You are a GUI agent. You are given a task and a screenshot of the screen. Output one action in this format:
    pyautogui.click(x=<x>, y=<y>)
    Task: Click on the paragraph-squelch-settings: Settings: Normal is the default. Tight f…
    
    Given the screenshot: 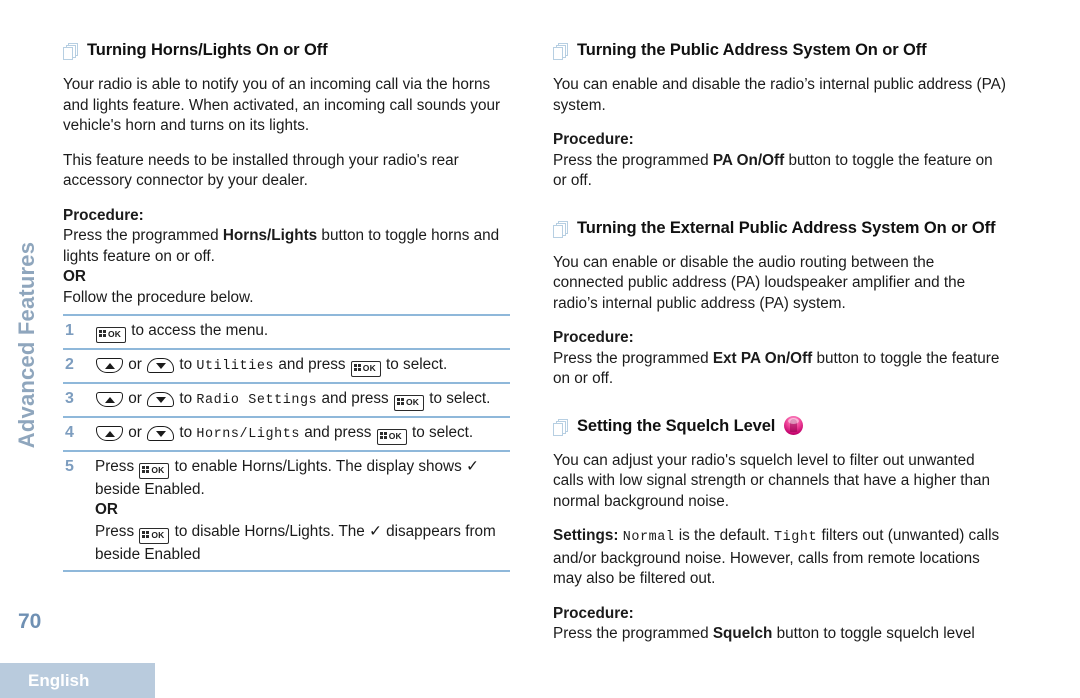 What is the action you would take?
    pyautogui.click(x=780, y=558)
    